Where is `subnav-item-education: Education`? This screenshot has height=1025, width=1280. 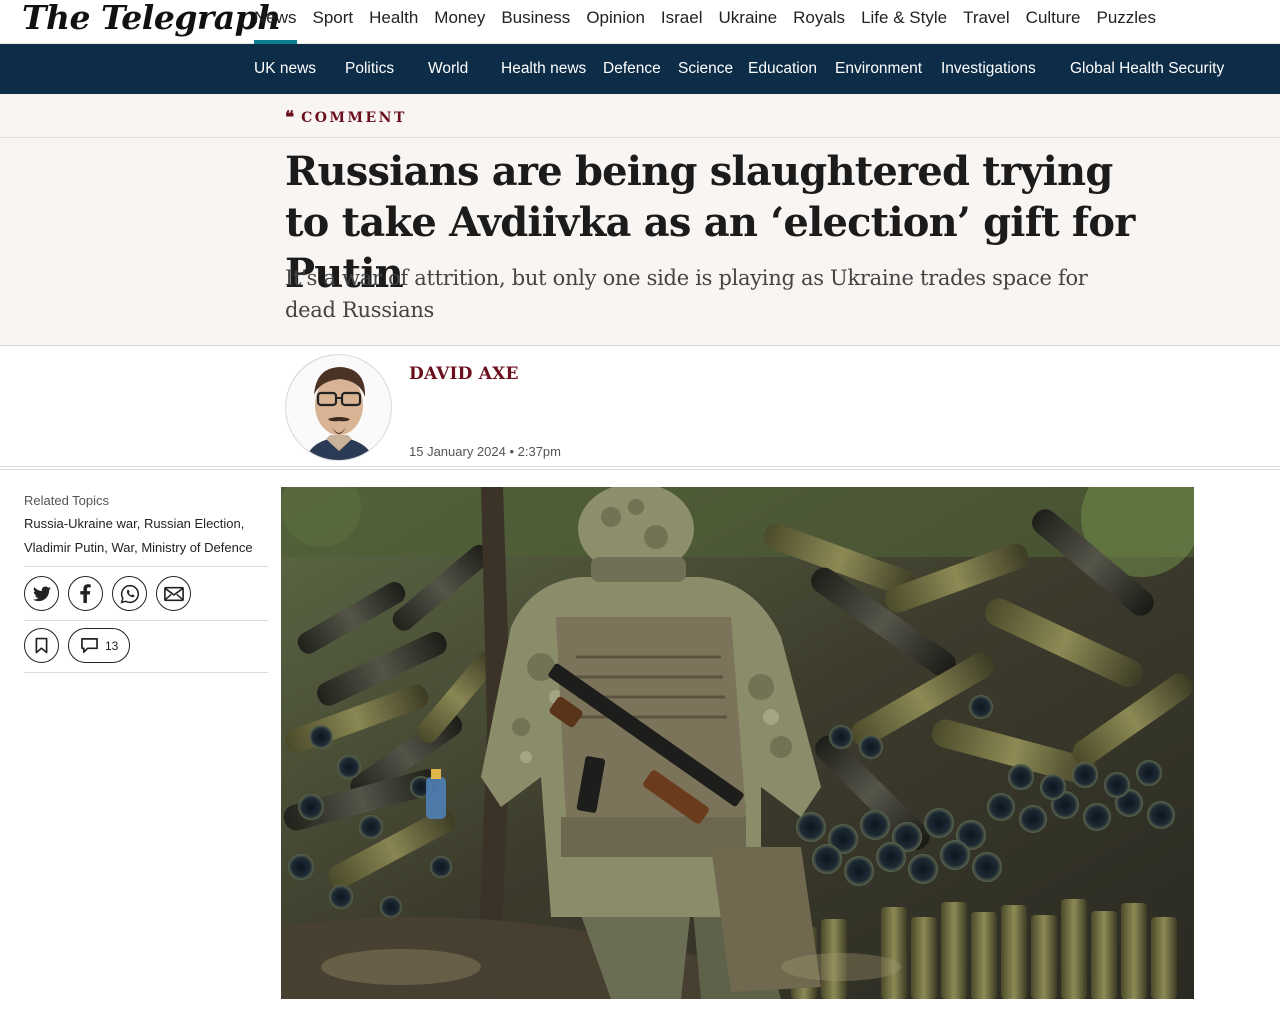
subnav-item-education: Education is located at coordinates (782, 69).